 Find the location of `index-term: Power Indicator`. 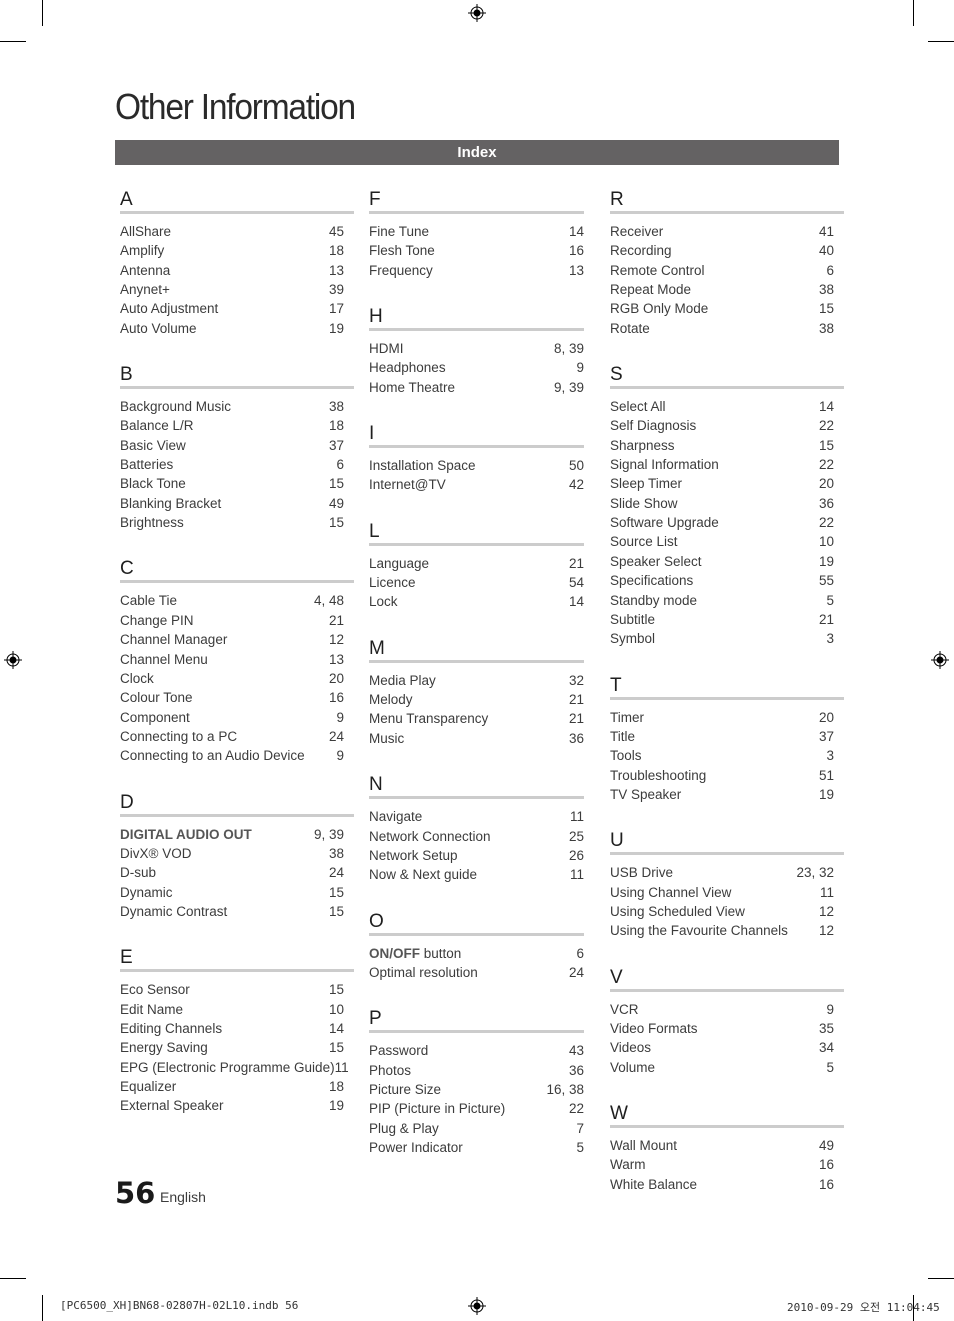

index-term: Power Indicator is located at coordinates (416, 1147).